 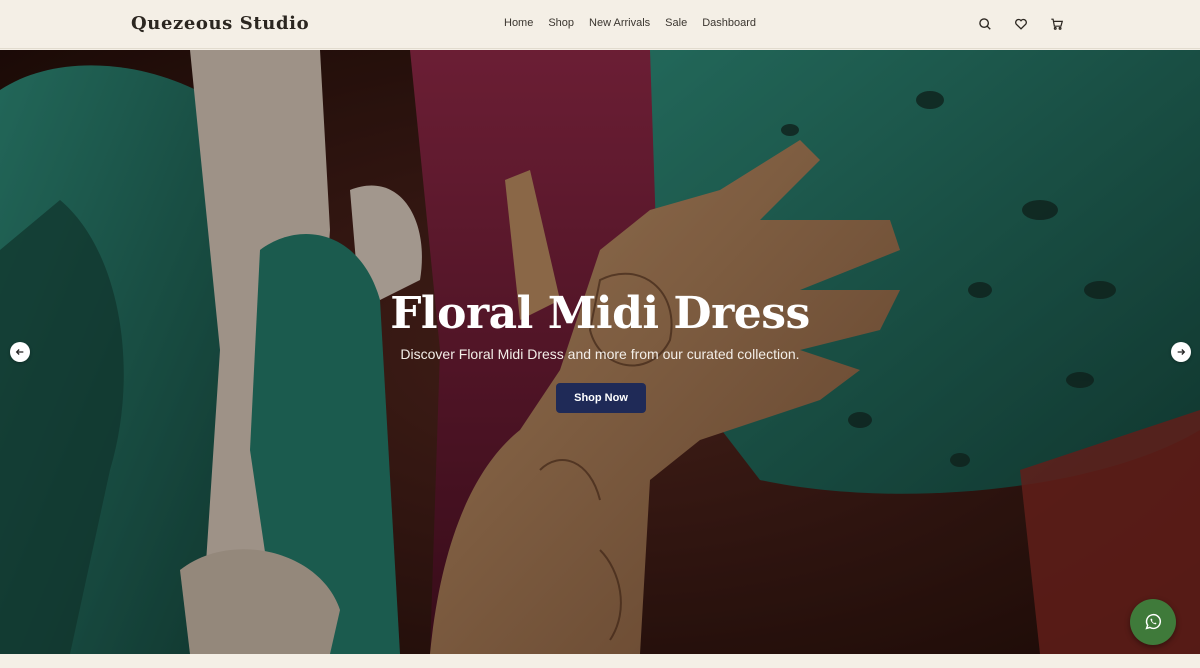 I want to click on heart-icon, so click(x=1021, y=24).